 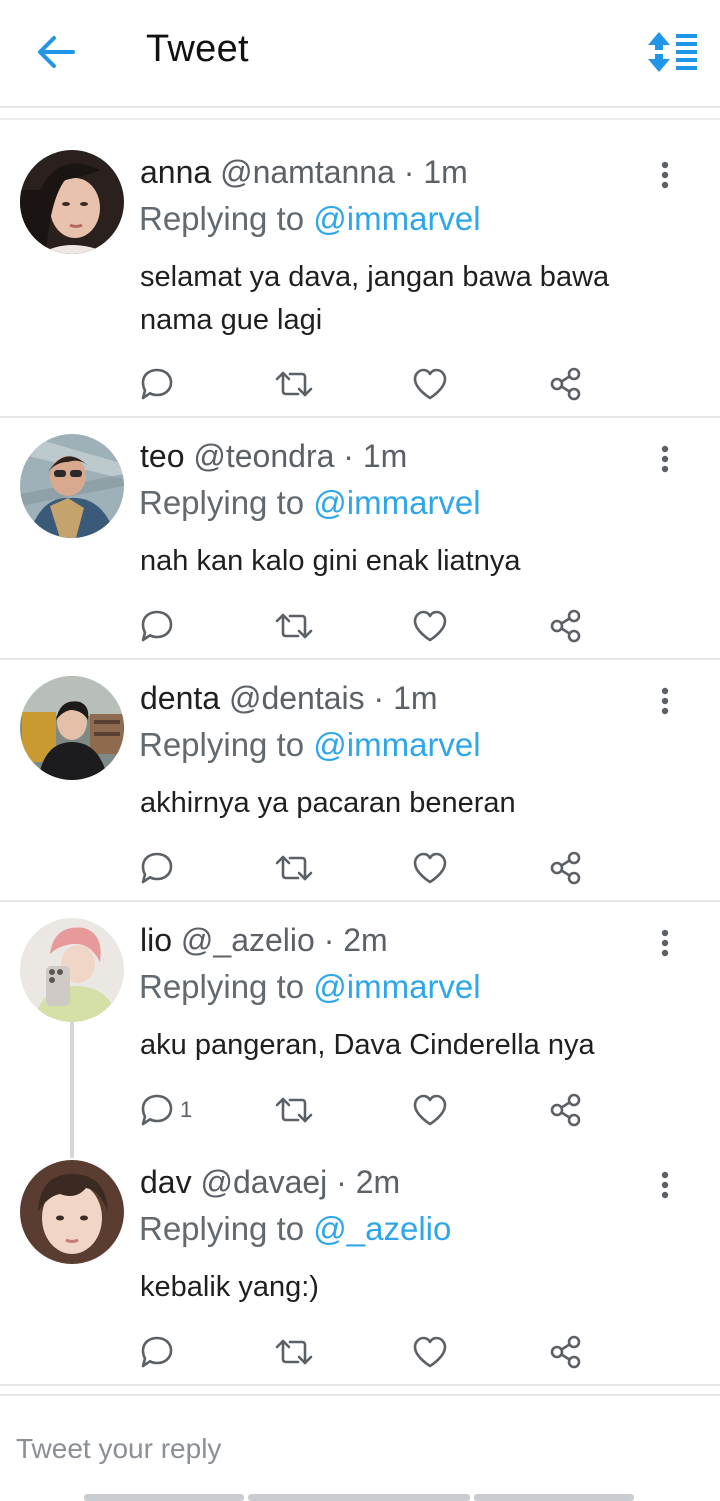 What do you see at coordinates (330, 561) in the screenshot?
I see `reply-text: nah kan kalo gini enak liatnya` at bounding box center [330, 561].